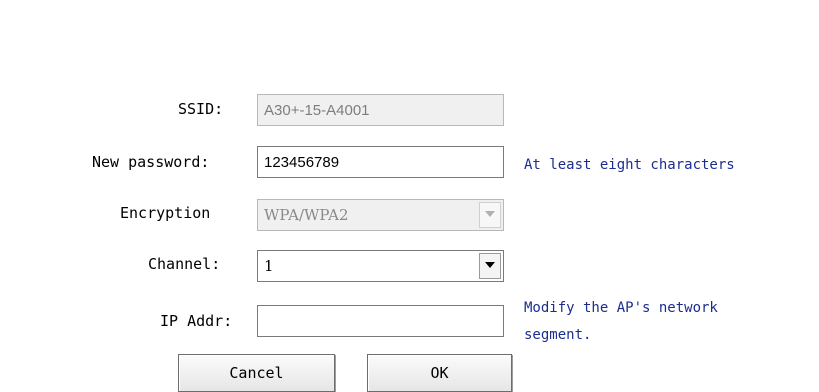 This screenshot has height=392, width=819. I want to click on new-password-field, so click(380, 162).